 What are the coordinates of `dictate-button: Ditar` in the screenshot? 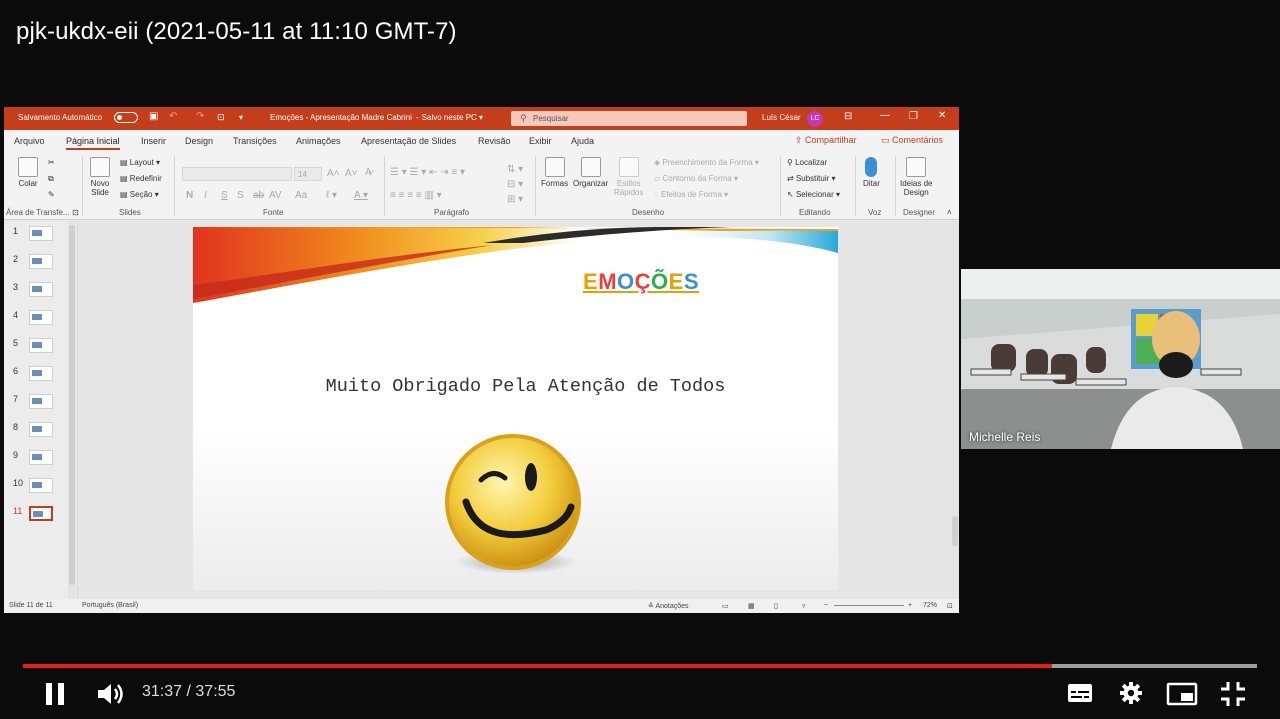 It's located at (871, 172).